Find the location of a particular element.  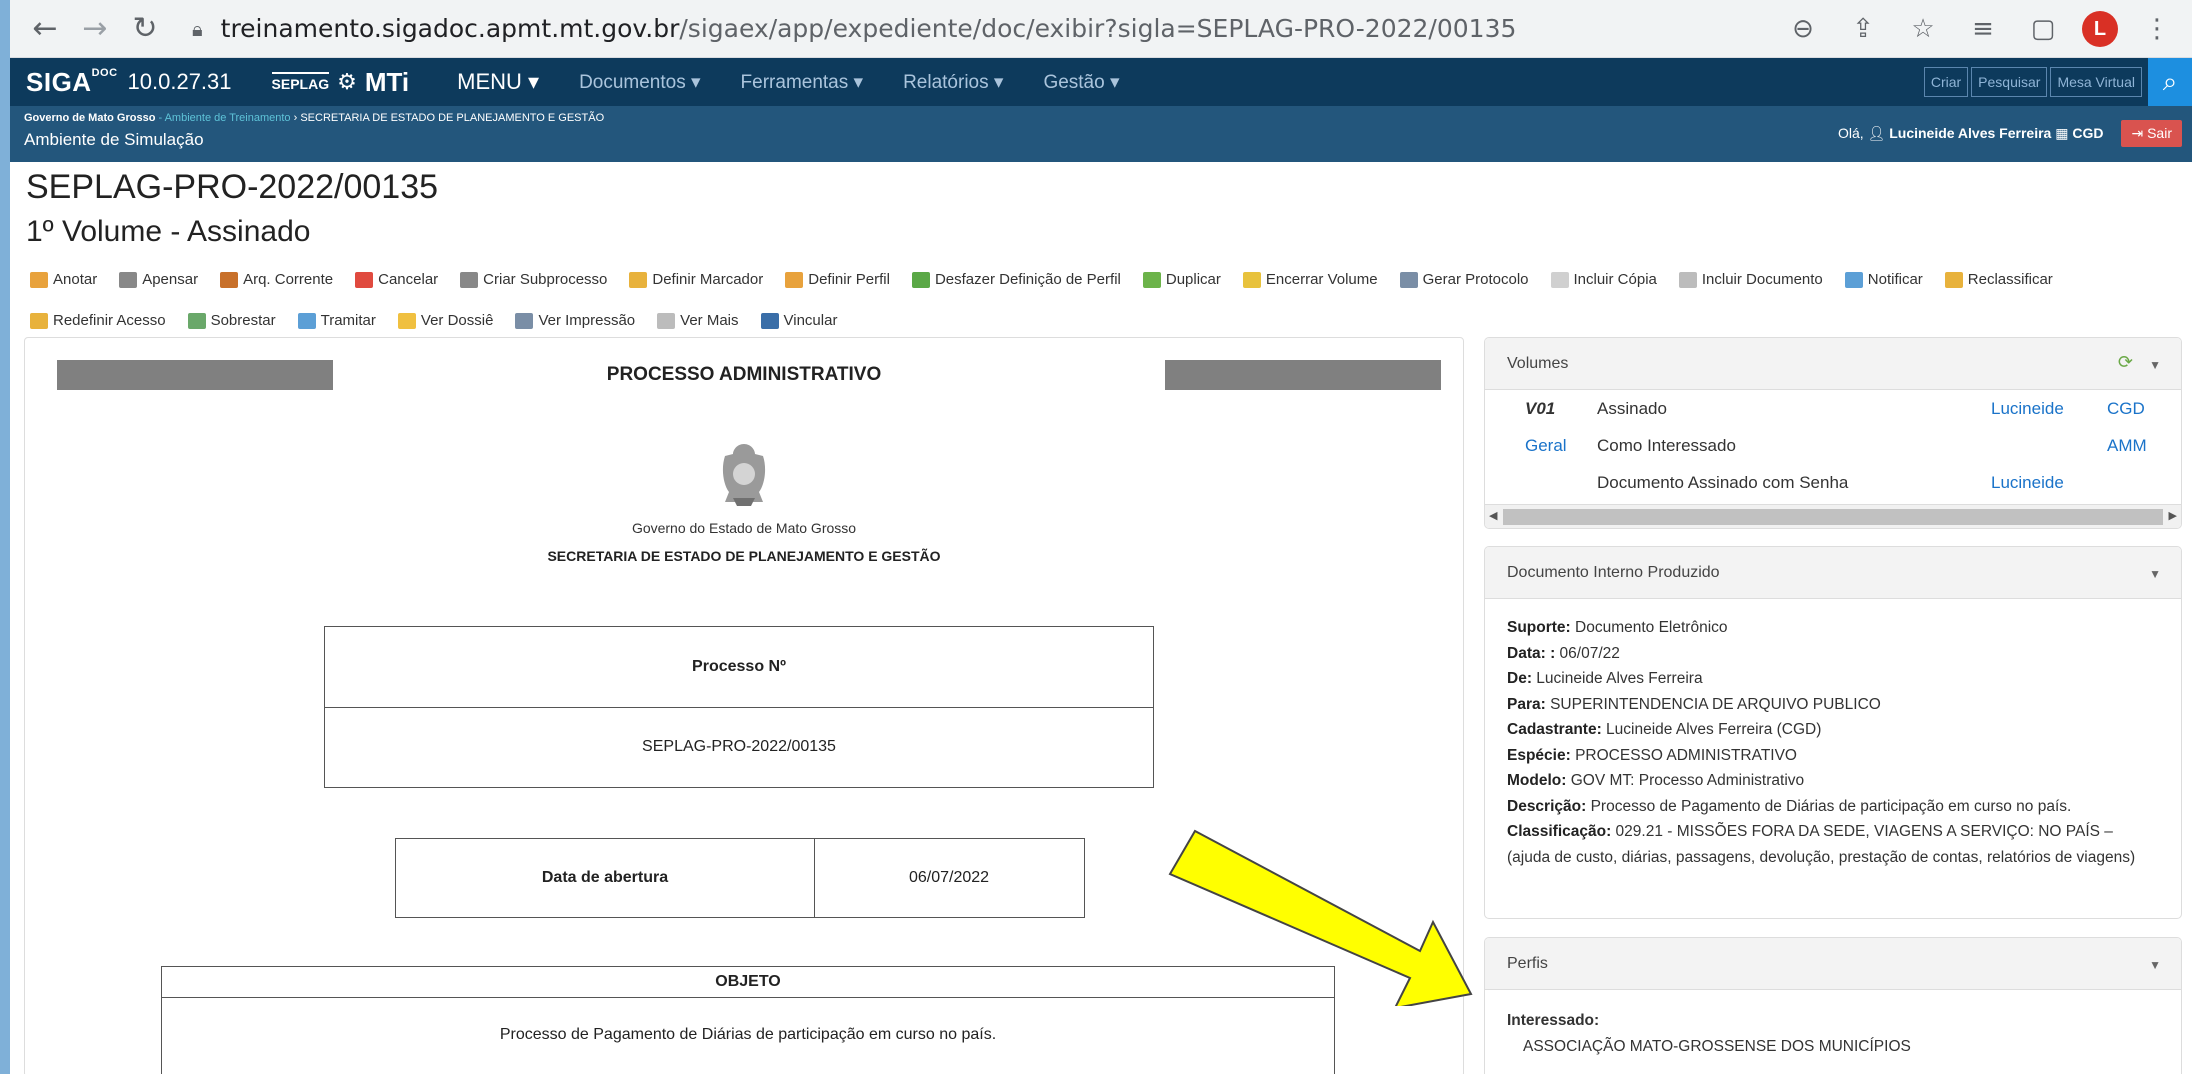

ver-impressao-icon is located at coordinates (524, 320).